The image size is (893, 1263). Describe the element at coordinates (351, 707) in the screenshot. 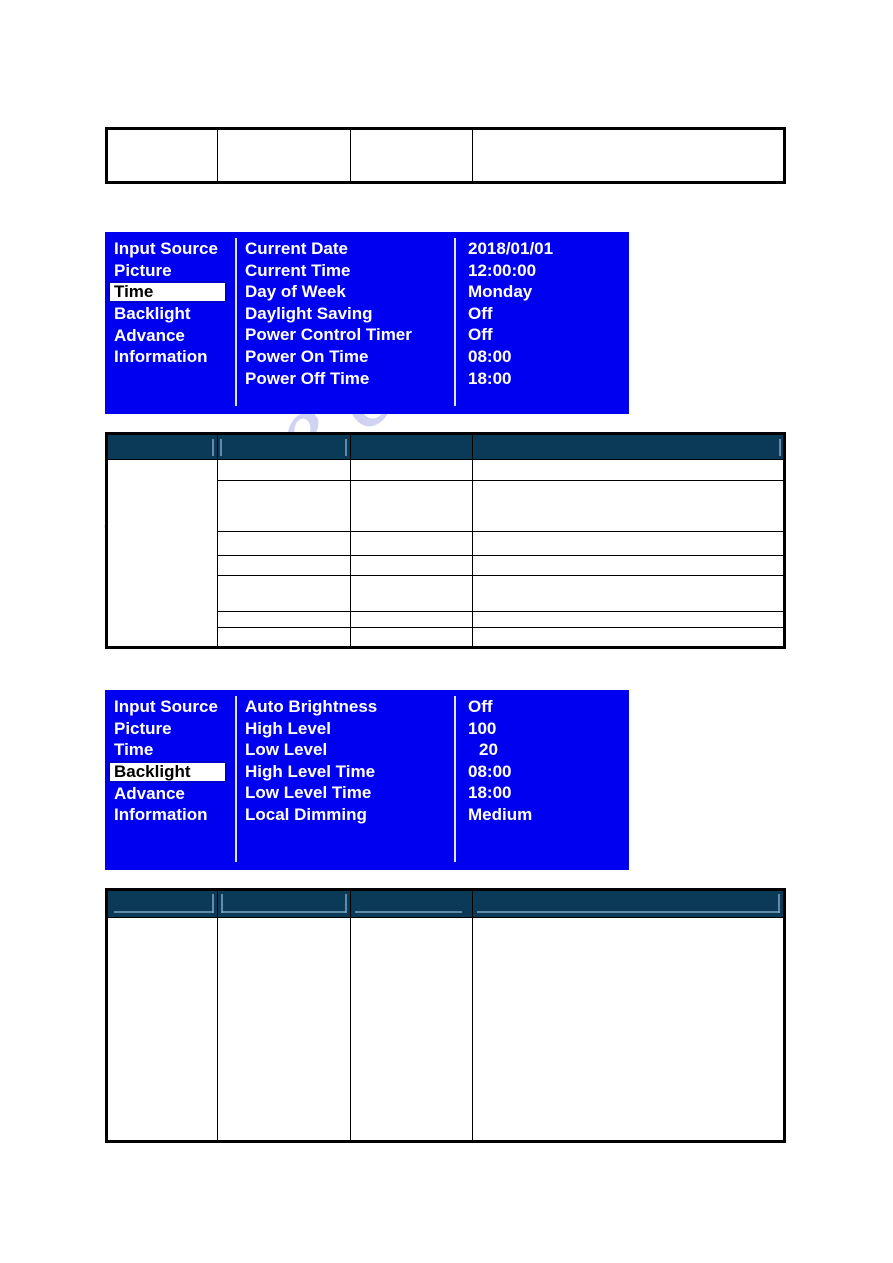

I see `osd-item-auto-brightness: Auto Brightness` at that location.